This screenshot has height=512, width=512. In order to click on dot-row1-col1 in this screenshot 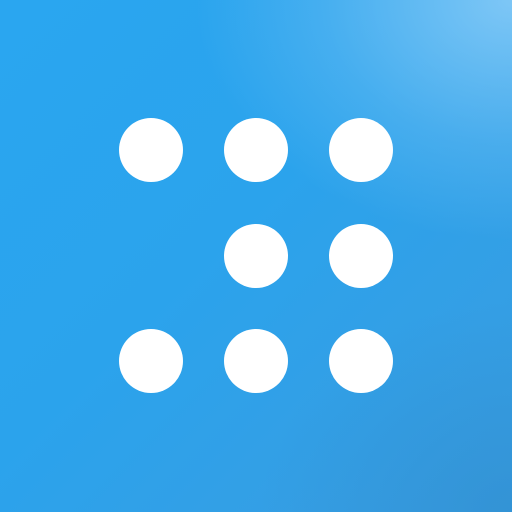, I will do `click(151, 150)`.